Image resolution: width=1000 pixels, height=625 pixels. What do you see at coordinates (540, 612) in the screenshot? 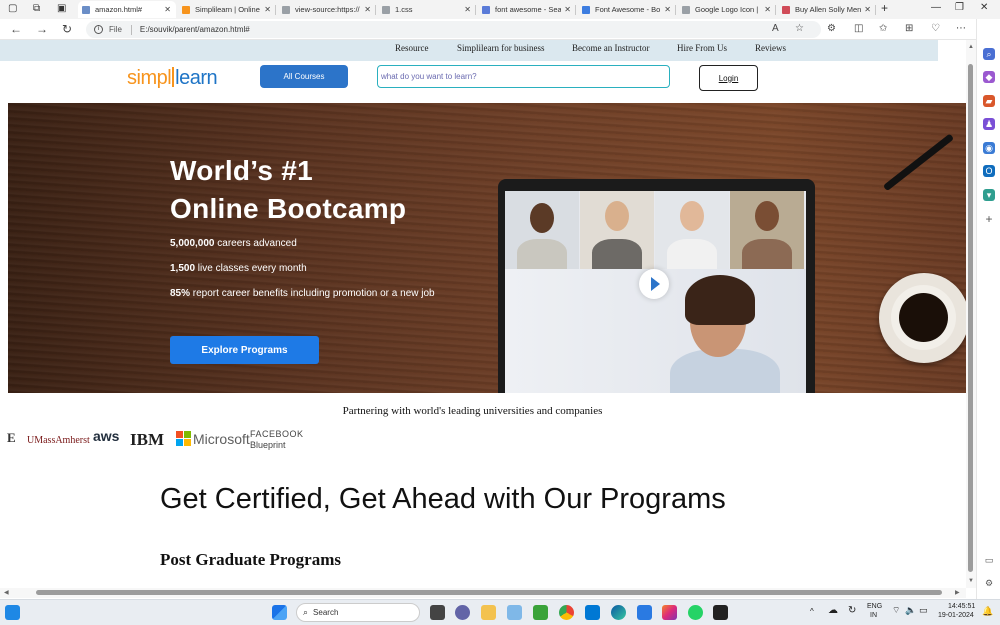
I see `xbox-icon` at bounding box center [540, 612].